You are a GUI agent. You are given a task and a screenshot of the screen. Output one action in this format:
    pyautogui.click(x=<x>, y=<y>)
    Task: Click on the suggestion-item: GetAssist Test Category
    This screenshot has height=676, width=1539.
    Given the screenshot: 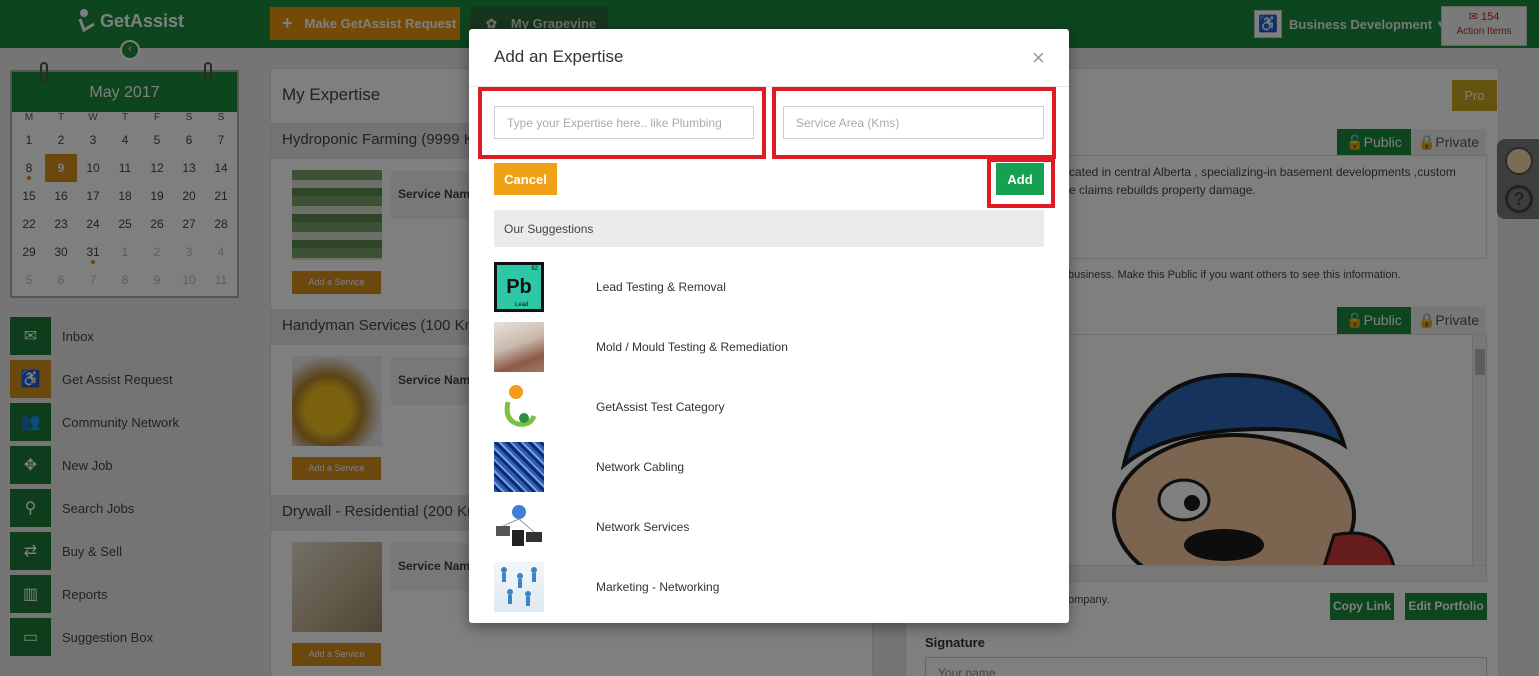 What is the action you would take?
    pyautogui.click(x=769, y=407)
    